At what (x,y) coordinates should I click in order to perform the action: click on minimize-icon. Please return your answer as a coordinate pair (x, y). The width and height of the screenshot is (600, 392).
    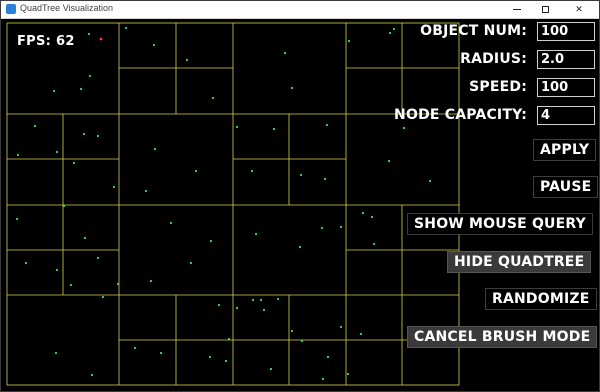
    Looking at the image, I should click on (517, 9).